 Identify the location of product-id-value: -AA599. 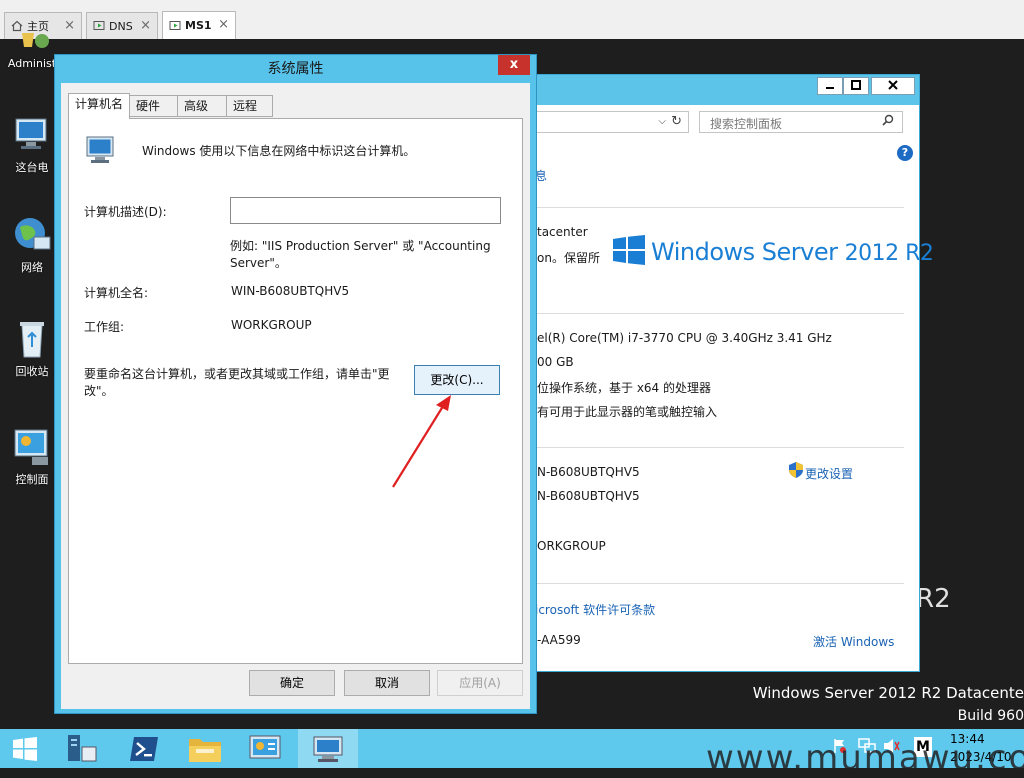
(559, 640).